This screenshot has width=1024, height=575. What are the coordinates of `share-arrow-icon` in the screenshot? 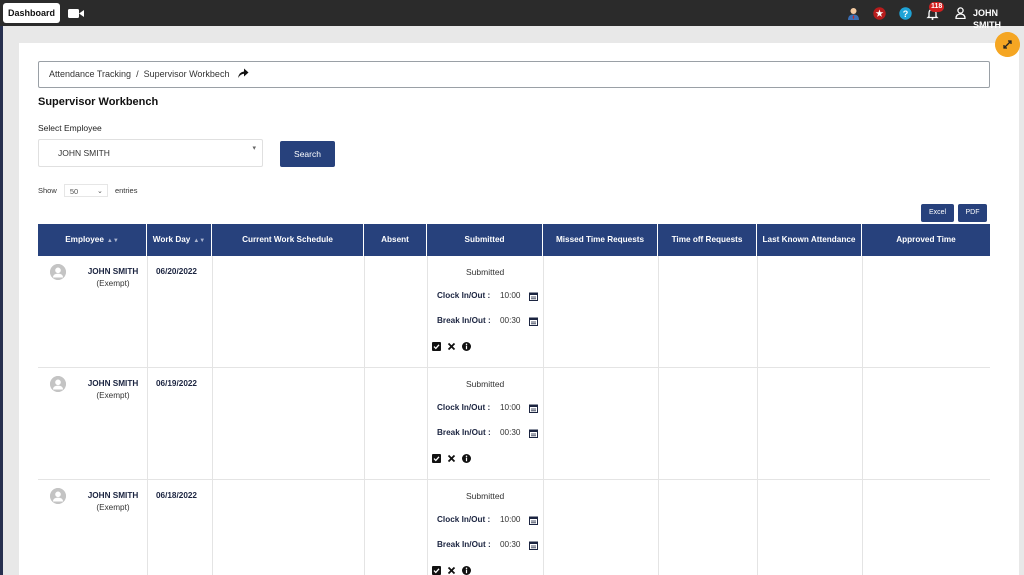 It's located at (243, 73).